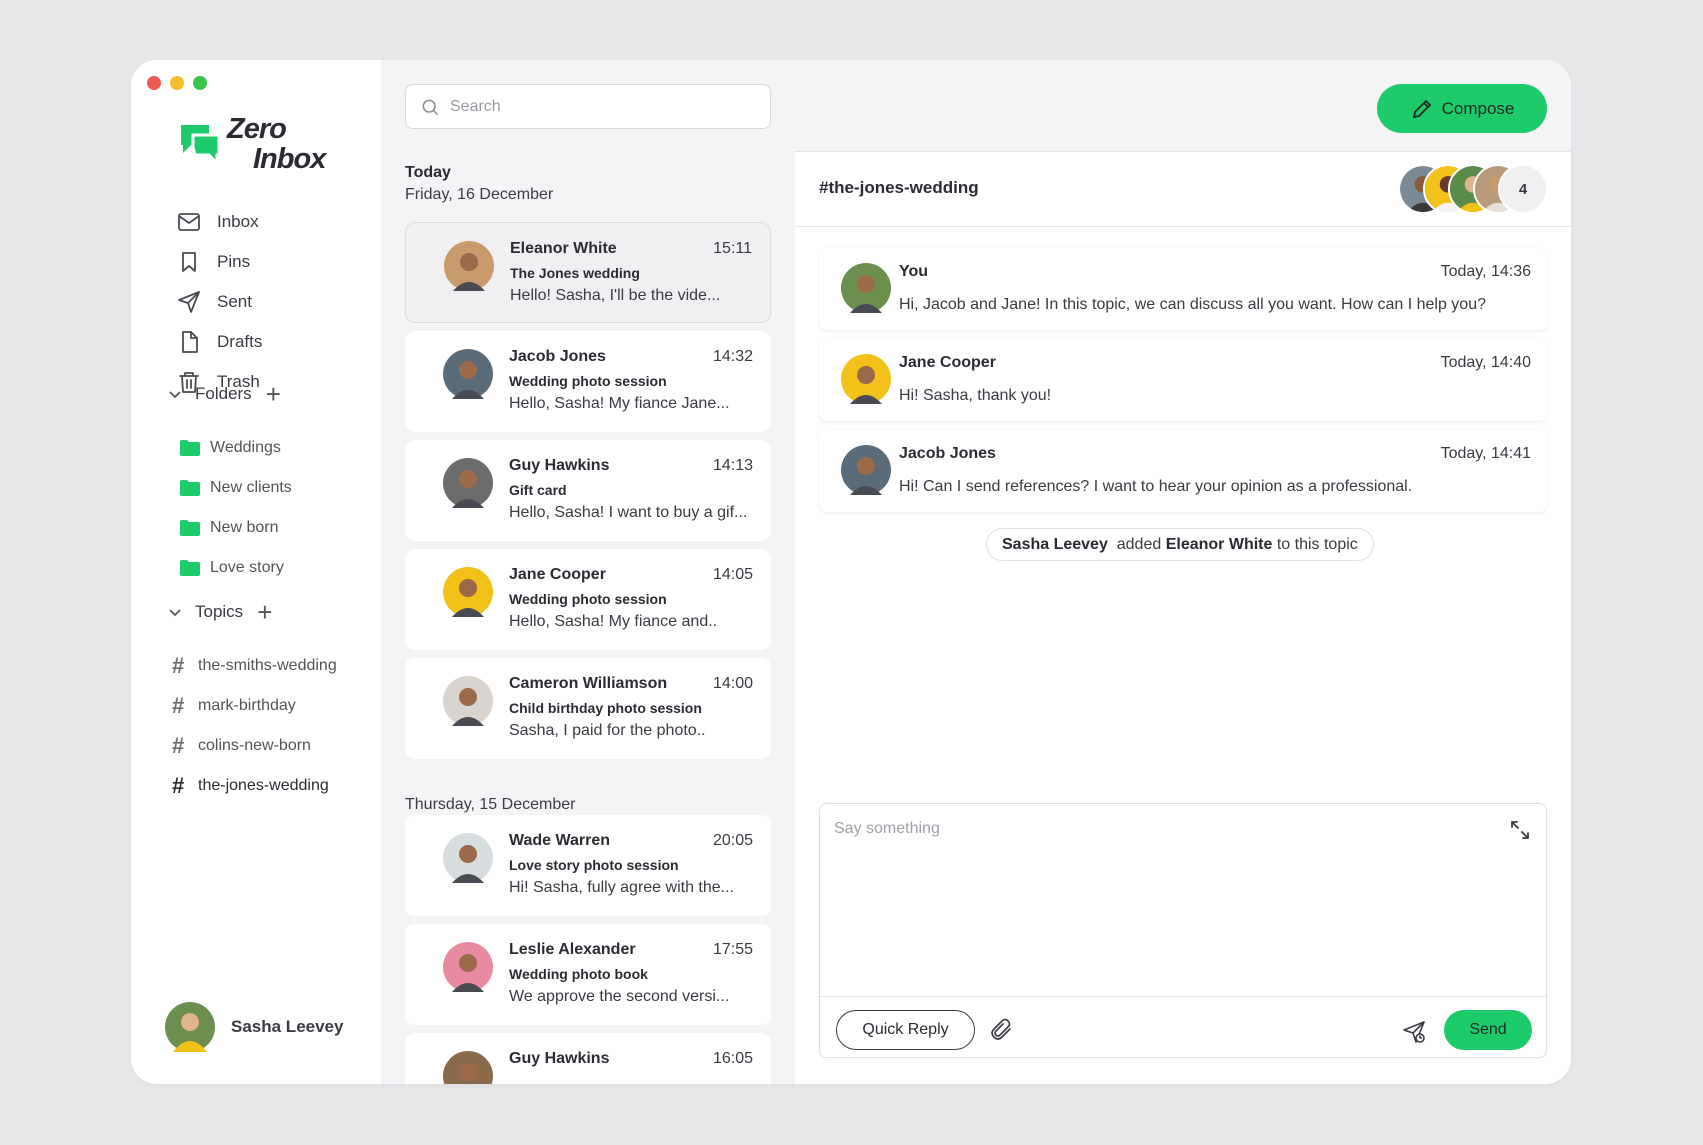  Describe the element at coordinates (254, 1027) in the screenshot. I see `user-profile: Sasha Leevey` at that location.